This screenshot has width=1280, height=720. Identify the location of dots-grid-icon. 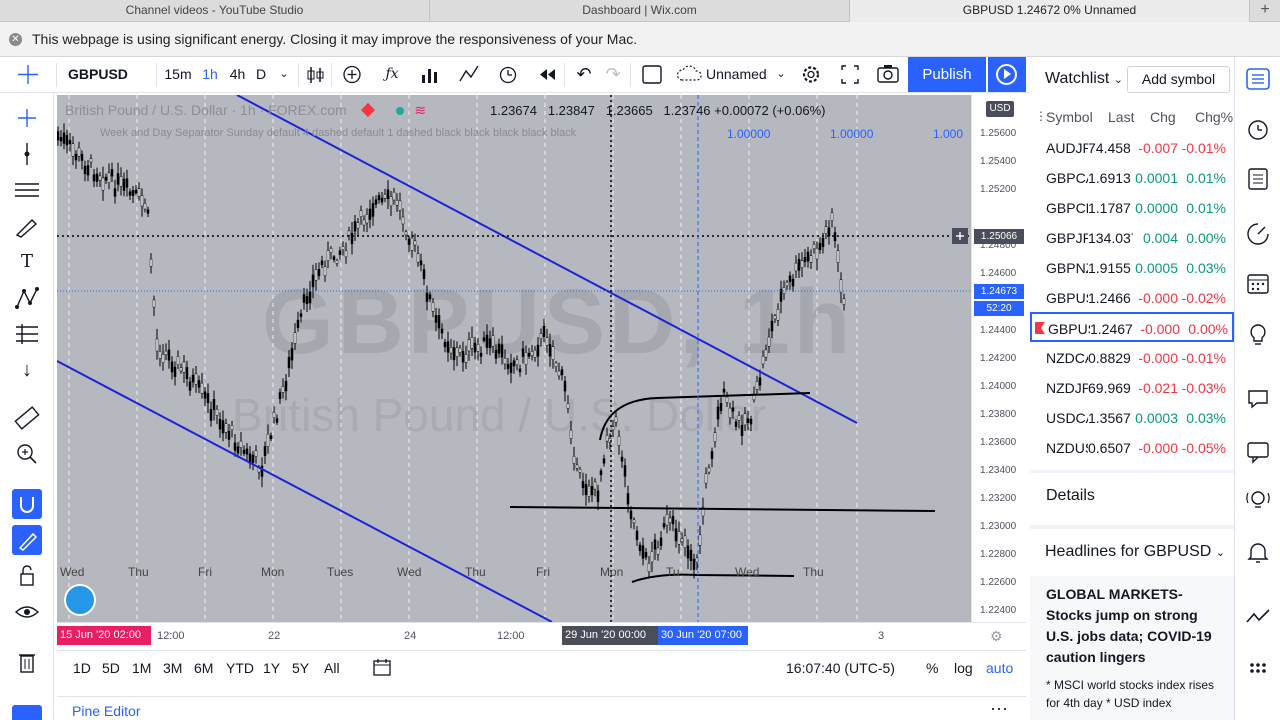
(1258, 670).